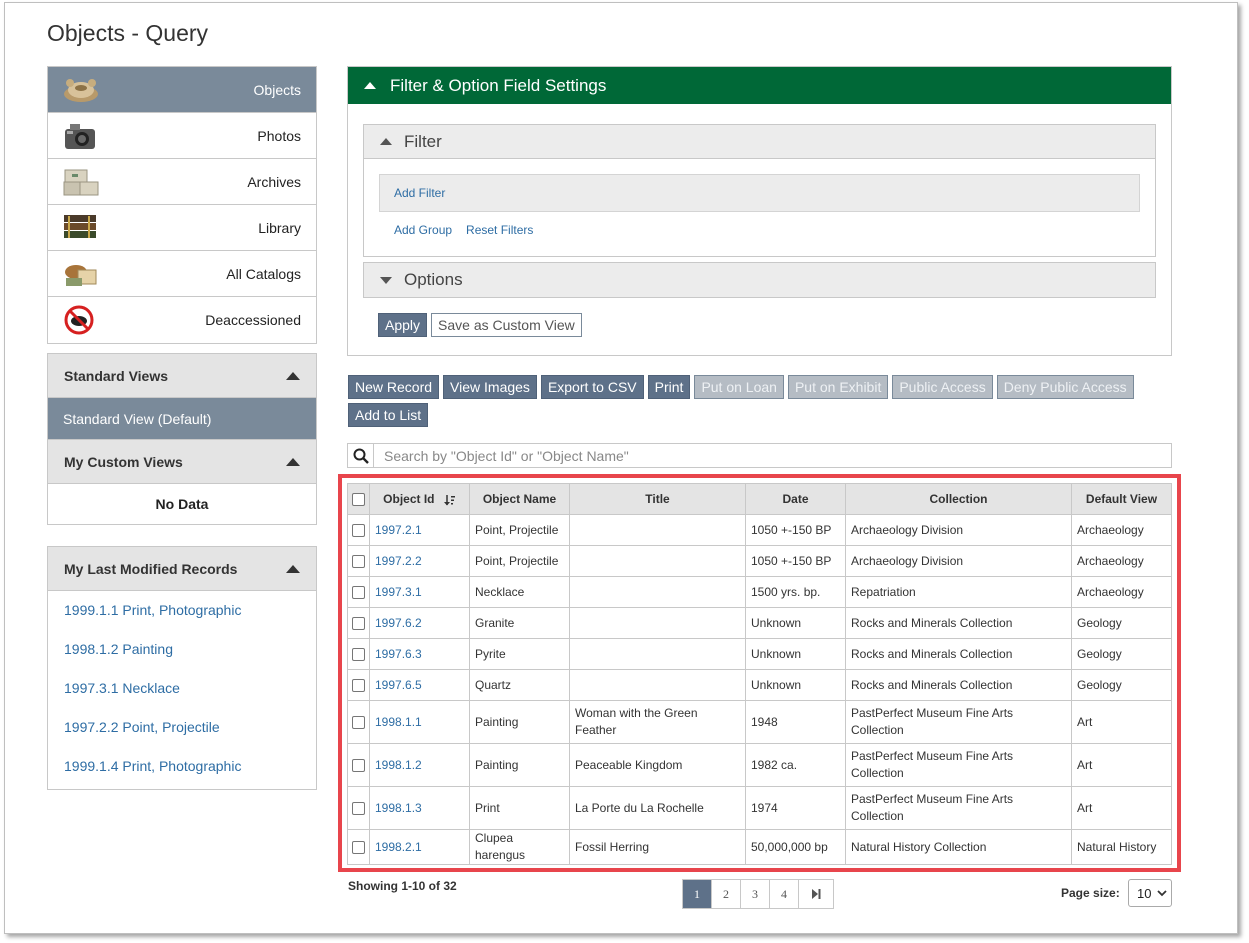 The image size is (1249, 943). I want to click on object-id-link: 1998.1.2, so click(398, 765).